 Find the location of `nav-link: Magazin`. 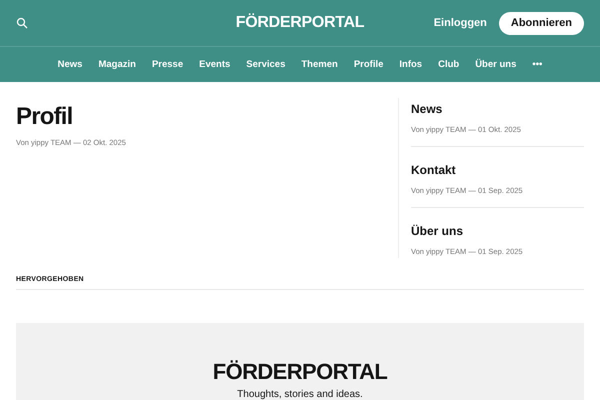

nav-link: Magazin is located at coordinates (117, 64).